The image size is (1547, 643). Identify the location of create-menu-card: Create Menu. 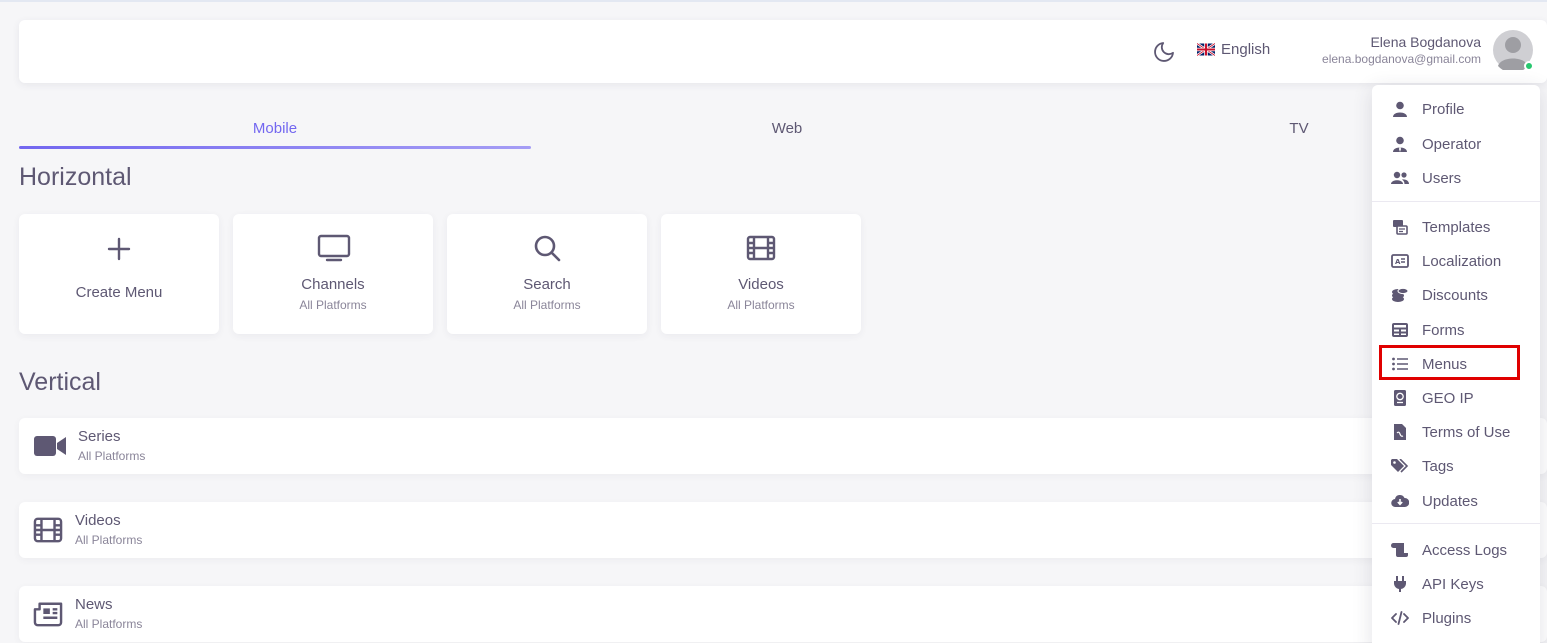
(119, 274).